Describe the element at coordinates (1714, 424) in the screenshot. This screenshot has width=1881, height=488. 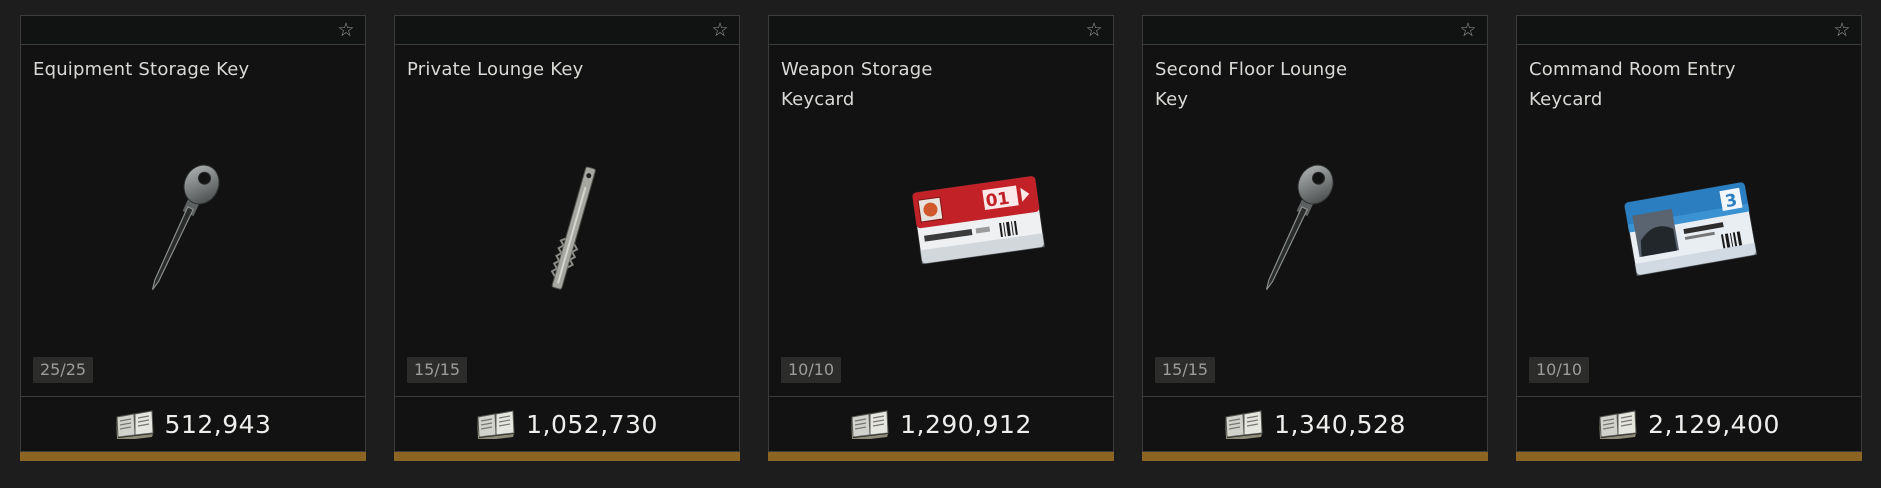
I see `price-value: 2,129,400` at that location.